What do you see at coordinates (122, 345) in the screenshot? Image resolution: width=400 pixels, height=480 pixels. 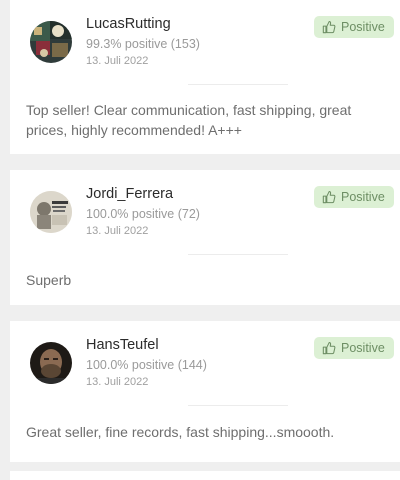 I see `username: HansTeufel` at bounding box center [122, 345].